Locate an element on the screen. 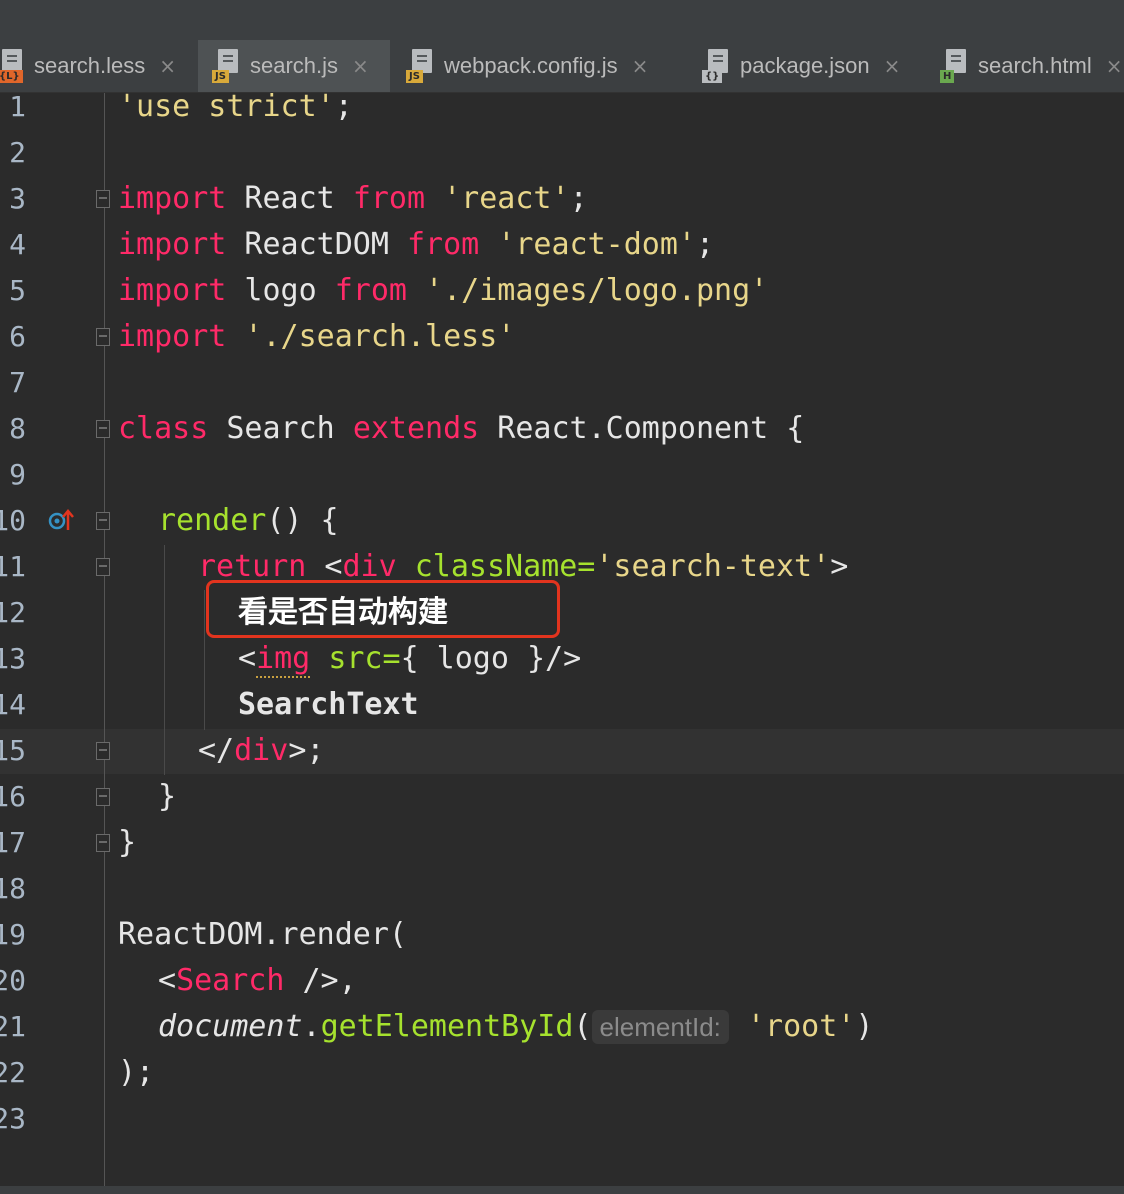  annotation-highlight-box is located at coordinates (383, 609).